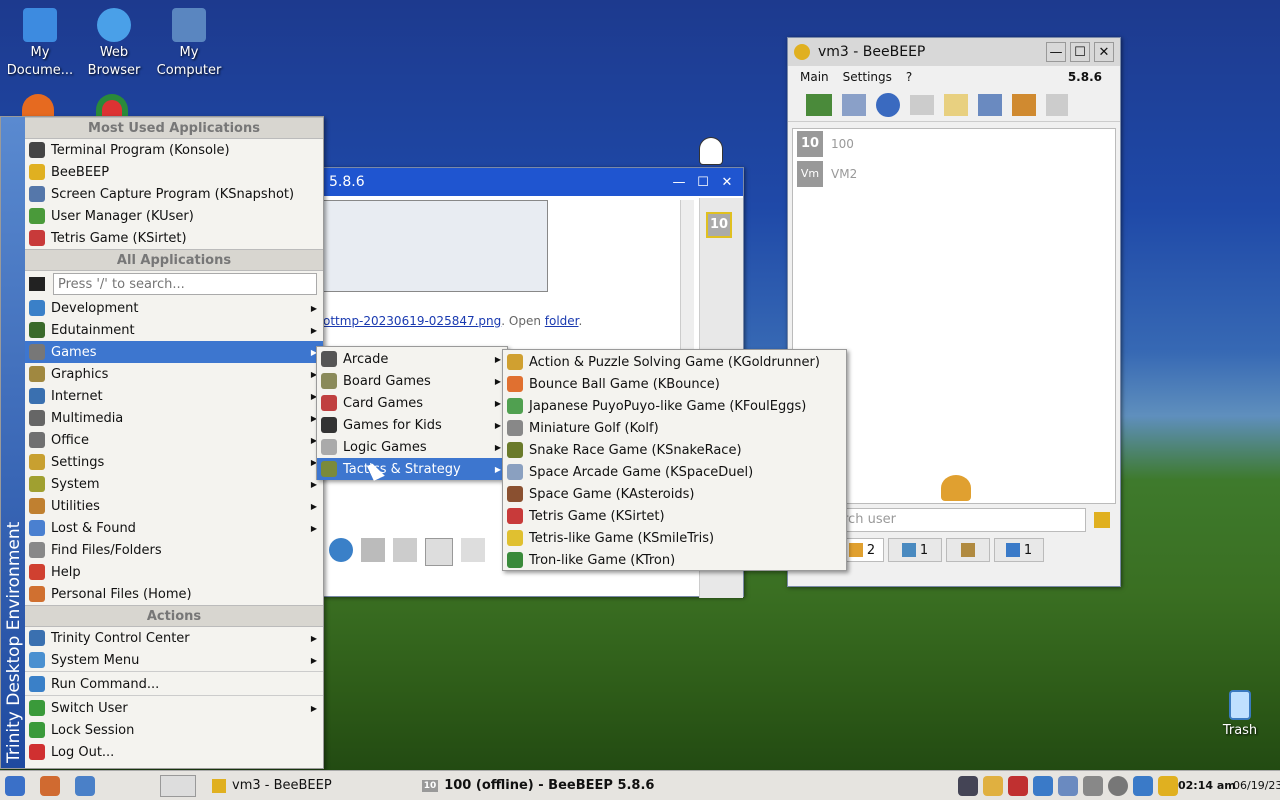 The image size is (1280, 800). I want to click on update-icon, so click(1143, 785).